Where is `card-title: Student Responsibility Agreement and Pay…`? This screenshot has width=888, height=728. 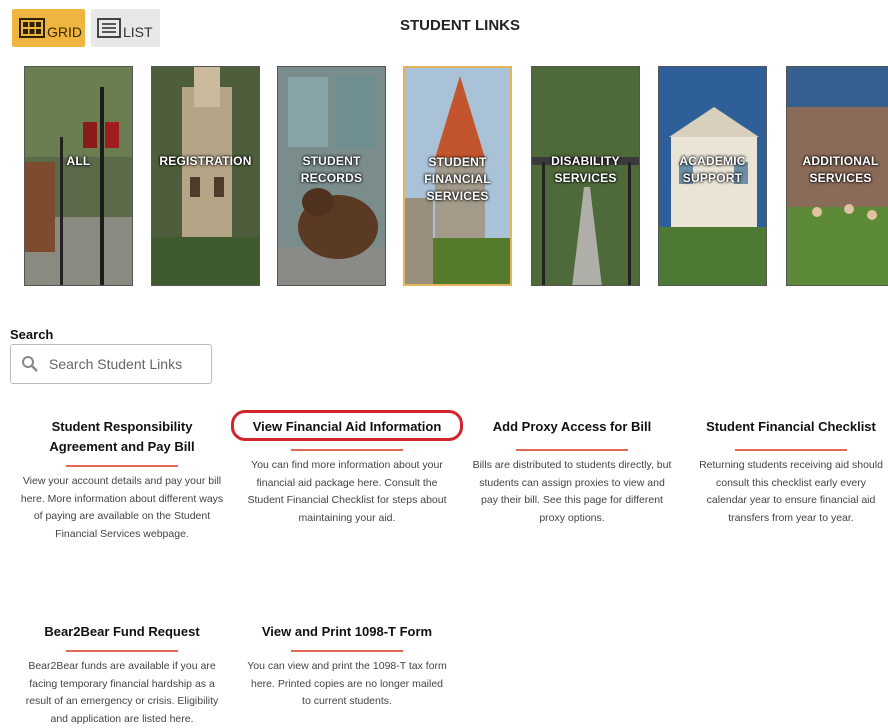
card-title: Student Responsibility Agreement and Pay… is located at coordinates (122, 437).